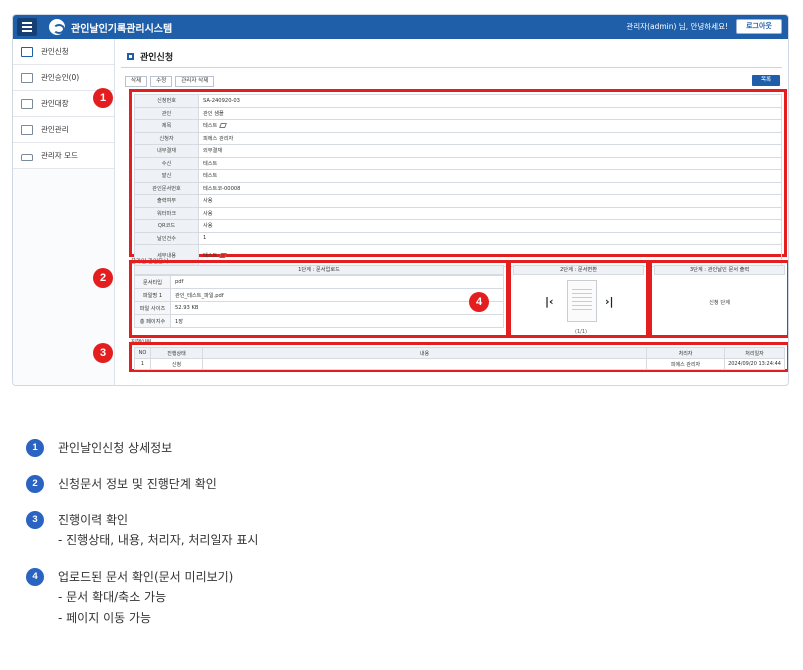 The width and height of the screenshot is (803, 670). What do you see at coordinates (337, 308) in the screenshot?
I see `row-value: 52.93 KB` at bounding box center [337, 308].